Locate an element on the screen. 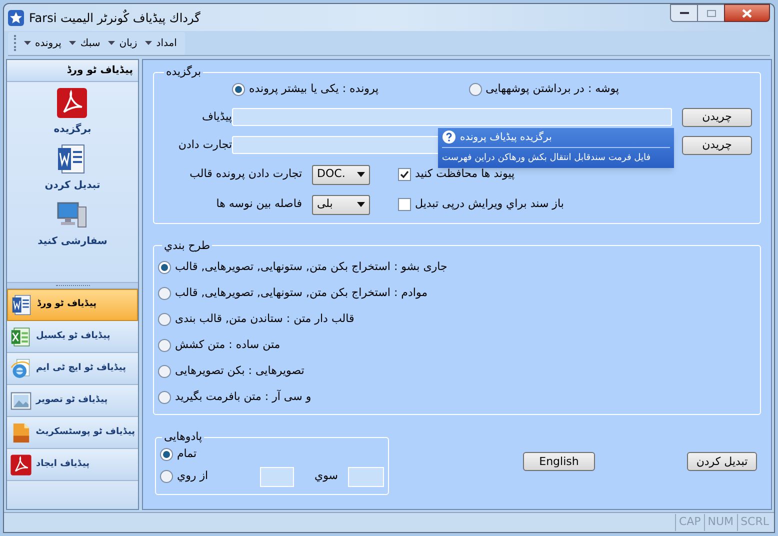 The width and height of the screenshot is (778, 536). group-title: طرح بندي is located at coordinates (187, 246).